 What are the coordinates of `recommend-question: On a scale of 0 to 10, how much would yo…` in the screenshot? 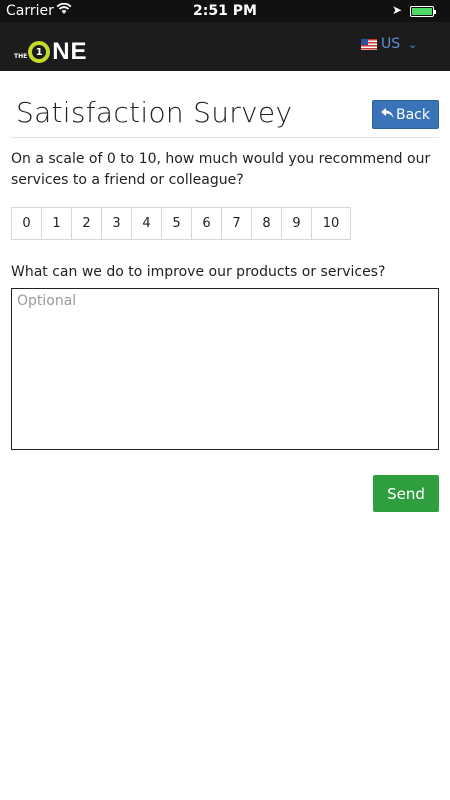 It's located at (221, 169).